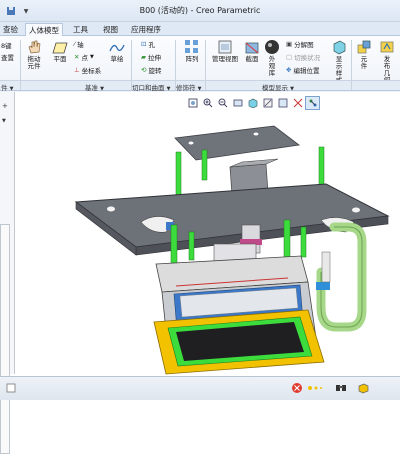 The width and height of the screenshot is (400, 454). I want to click on pattern-icon, so click(191, 46).